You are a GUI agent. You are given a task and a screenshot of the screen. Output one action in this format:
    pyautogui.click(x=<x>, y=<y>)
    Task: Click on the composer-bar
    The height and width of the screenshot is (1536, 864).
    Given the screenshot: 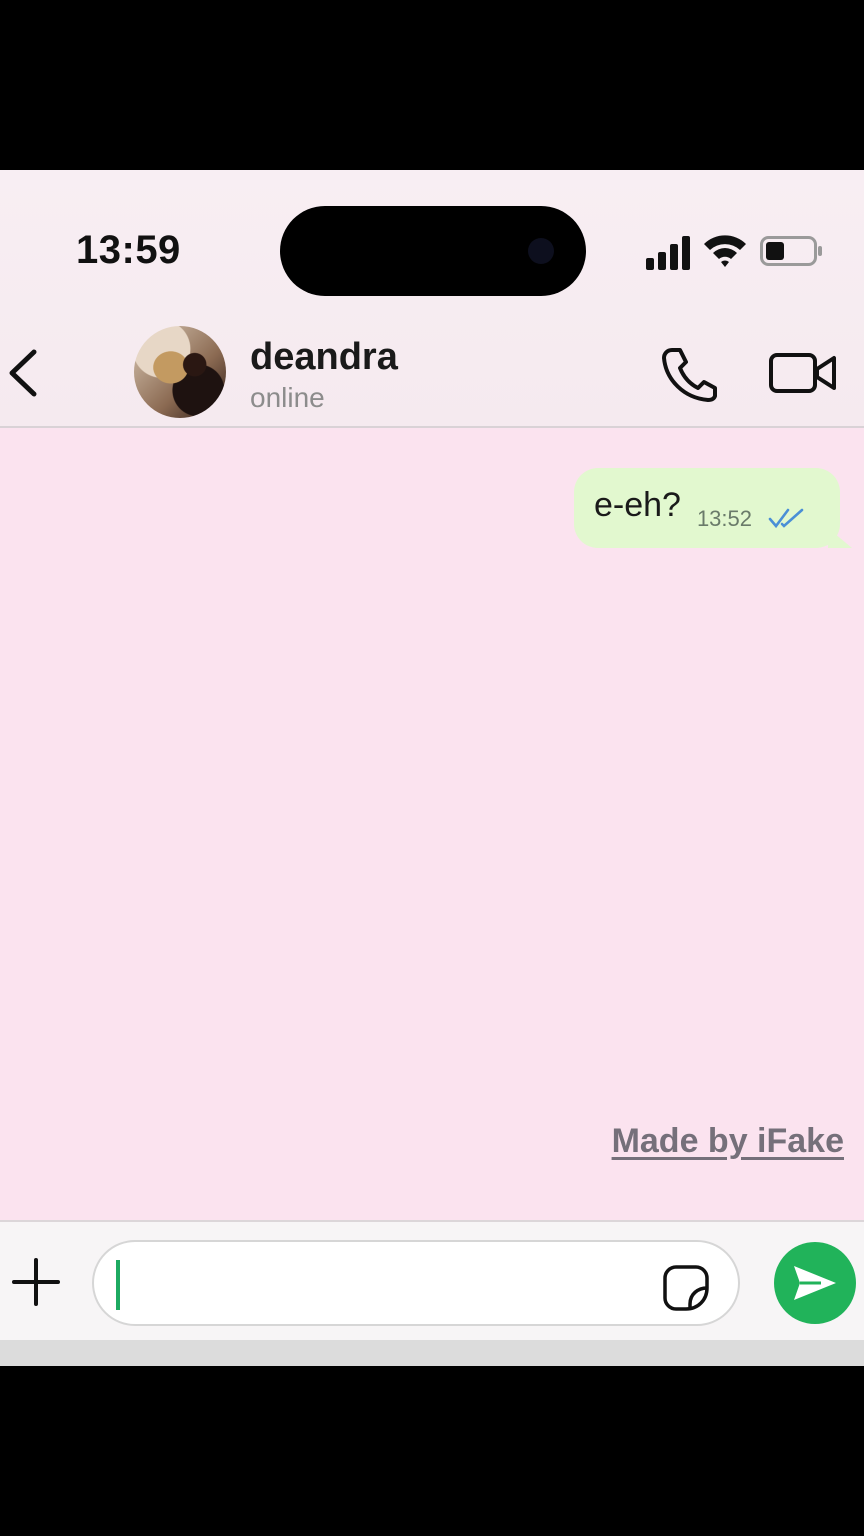 What is the action you would take?
    pyautogui.click(x=432, y=1280)
    